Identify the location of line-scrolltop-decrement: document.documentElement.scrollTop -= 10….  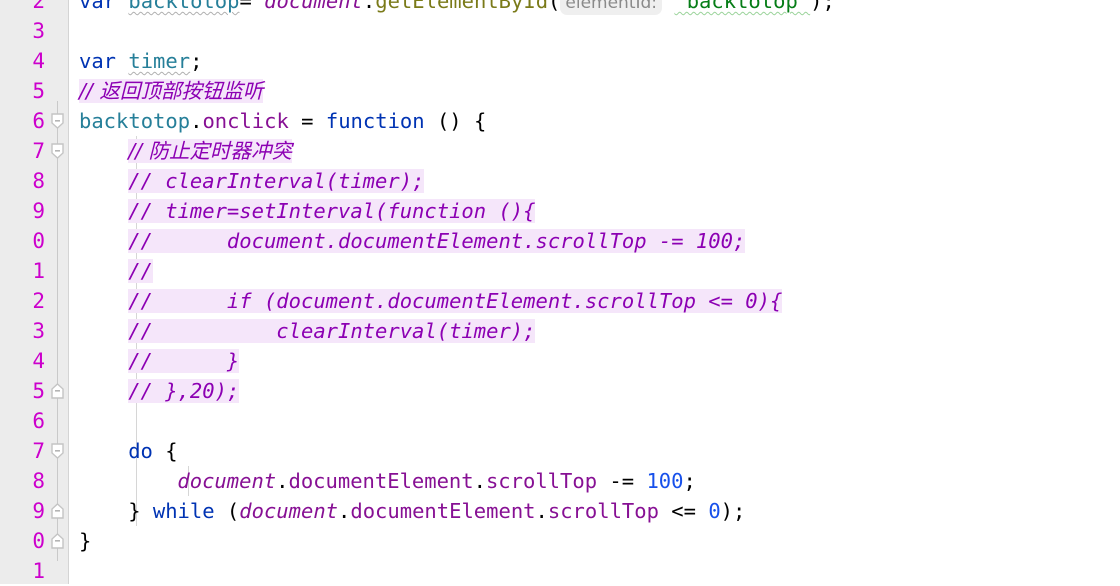
(436, 481).